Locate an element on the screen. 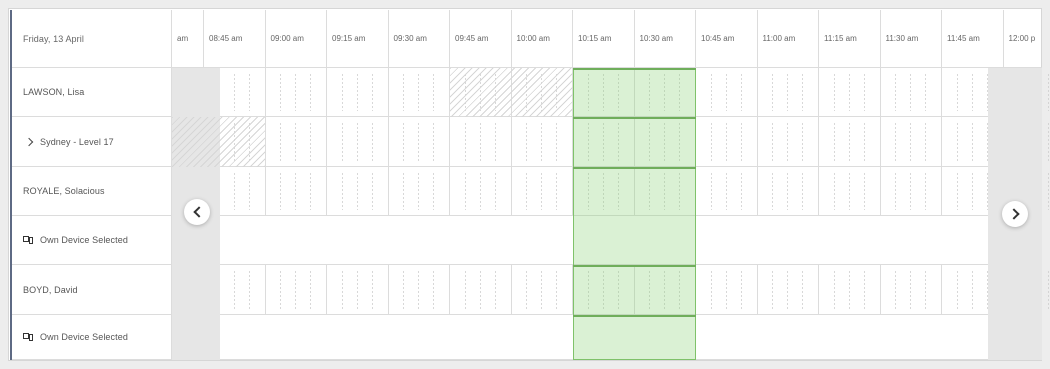  time-slot-header: 09:00 am is located at coordinates (296, 38).